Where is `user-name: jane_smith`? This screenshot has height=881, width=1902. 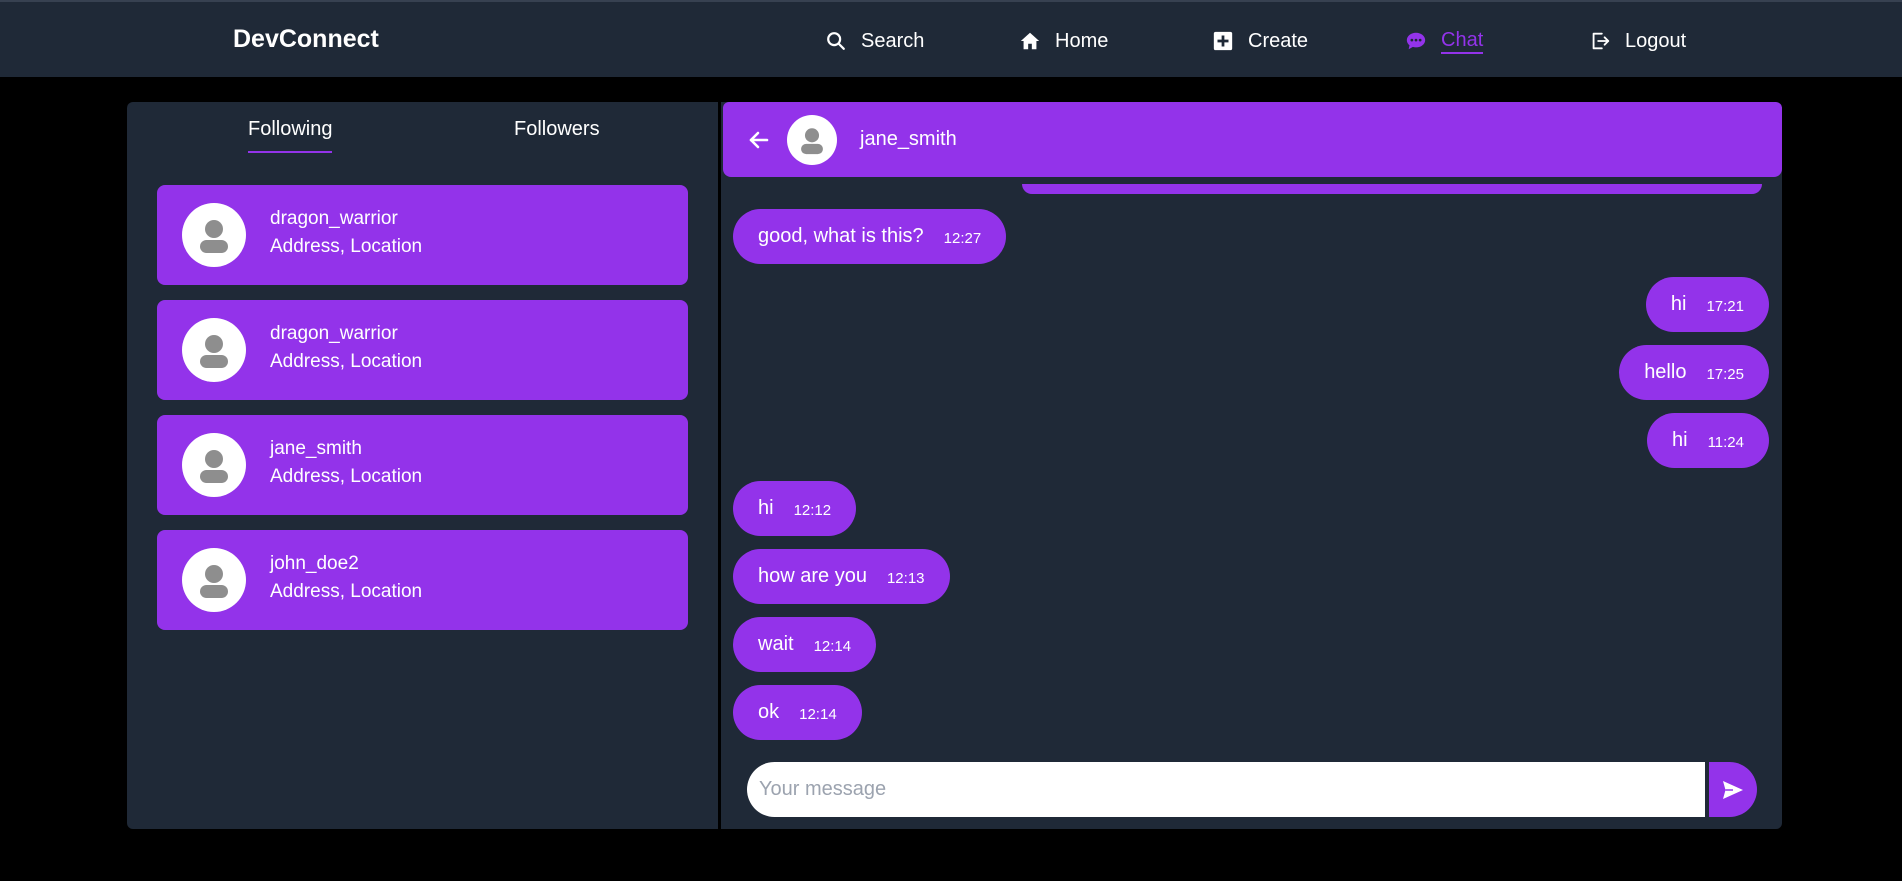
user-name: jane_smith is located at coordinates (316, 448).